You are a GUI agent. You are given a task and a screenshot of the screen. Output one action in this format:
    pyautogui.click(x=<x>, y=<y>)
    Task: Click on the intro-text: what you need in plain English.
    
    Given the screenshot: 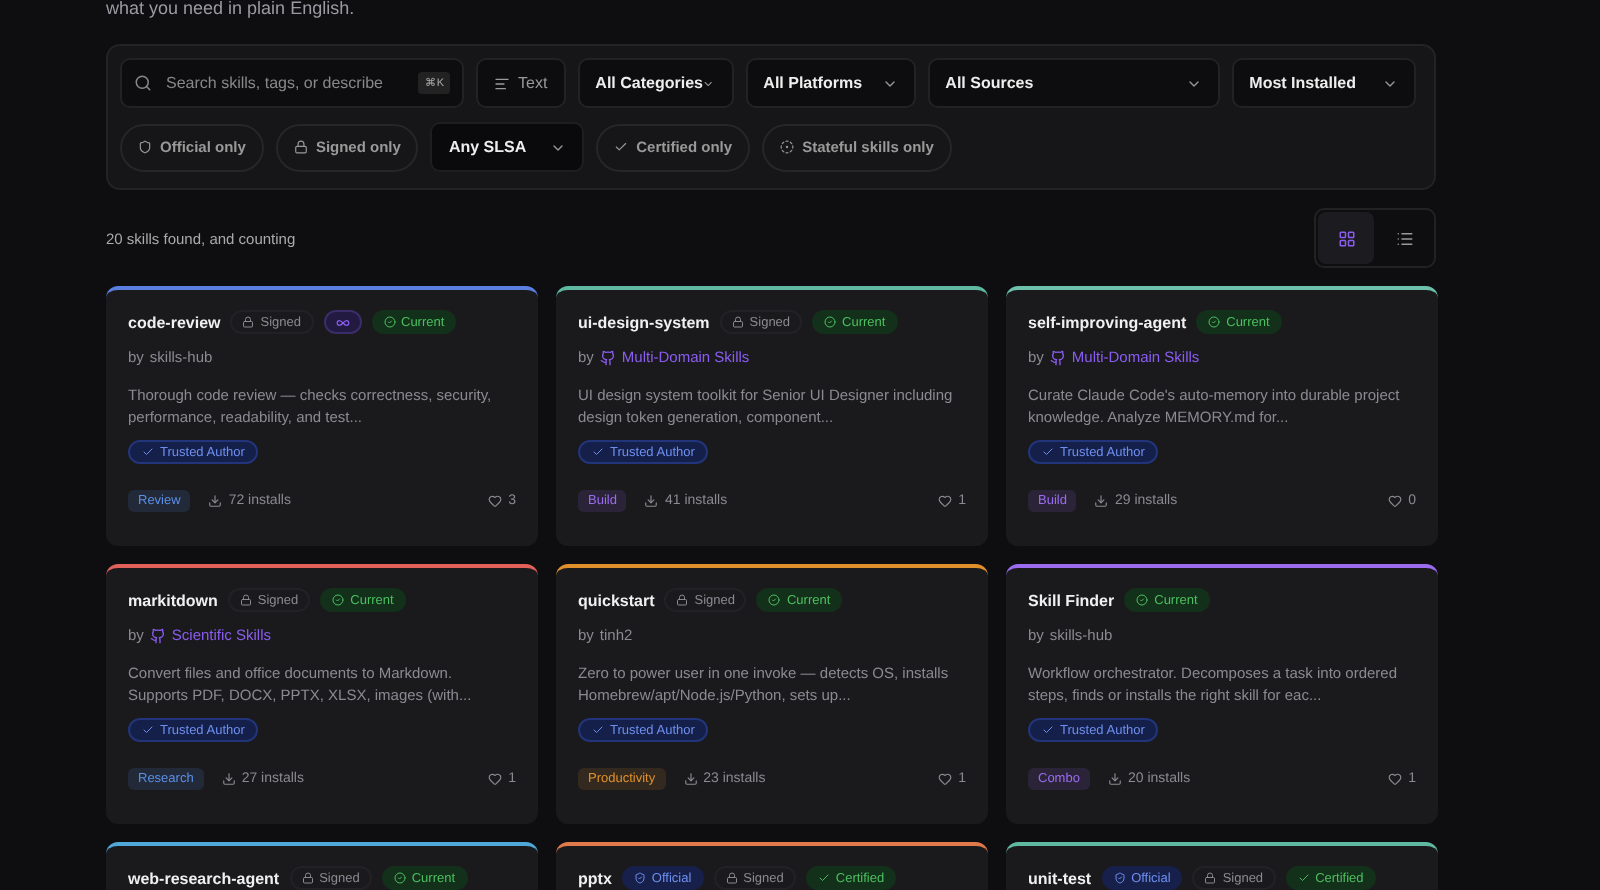 What is the action you would take?
    pyautogui.click(x=231, y=10)
    